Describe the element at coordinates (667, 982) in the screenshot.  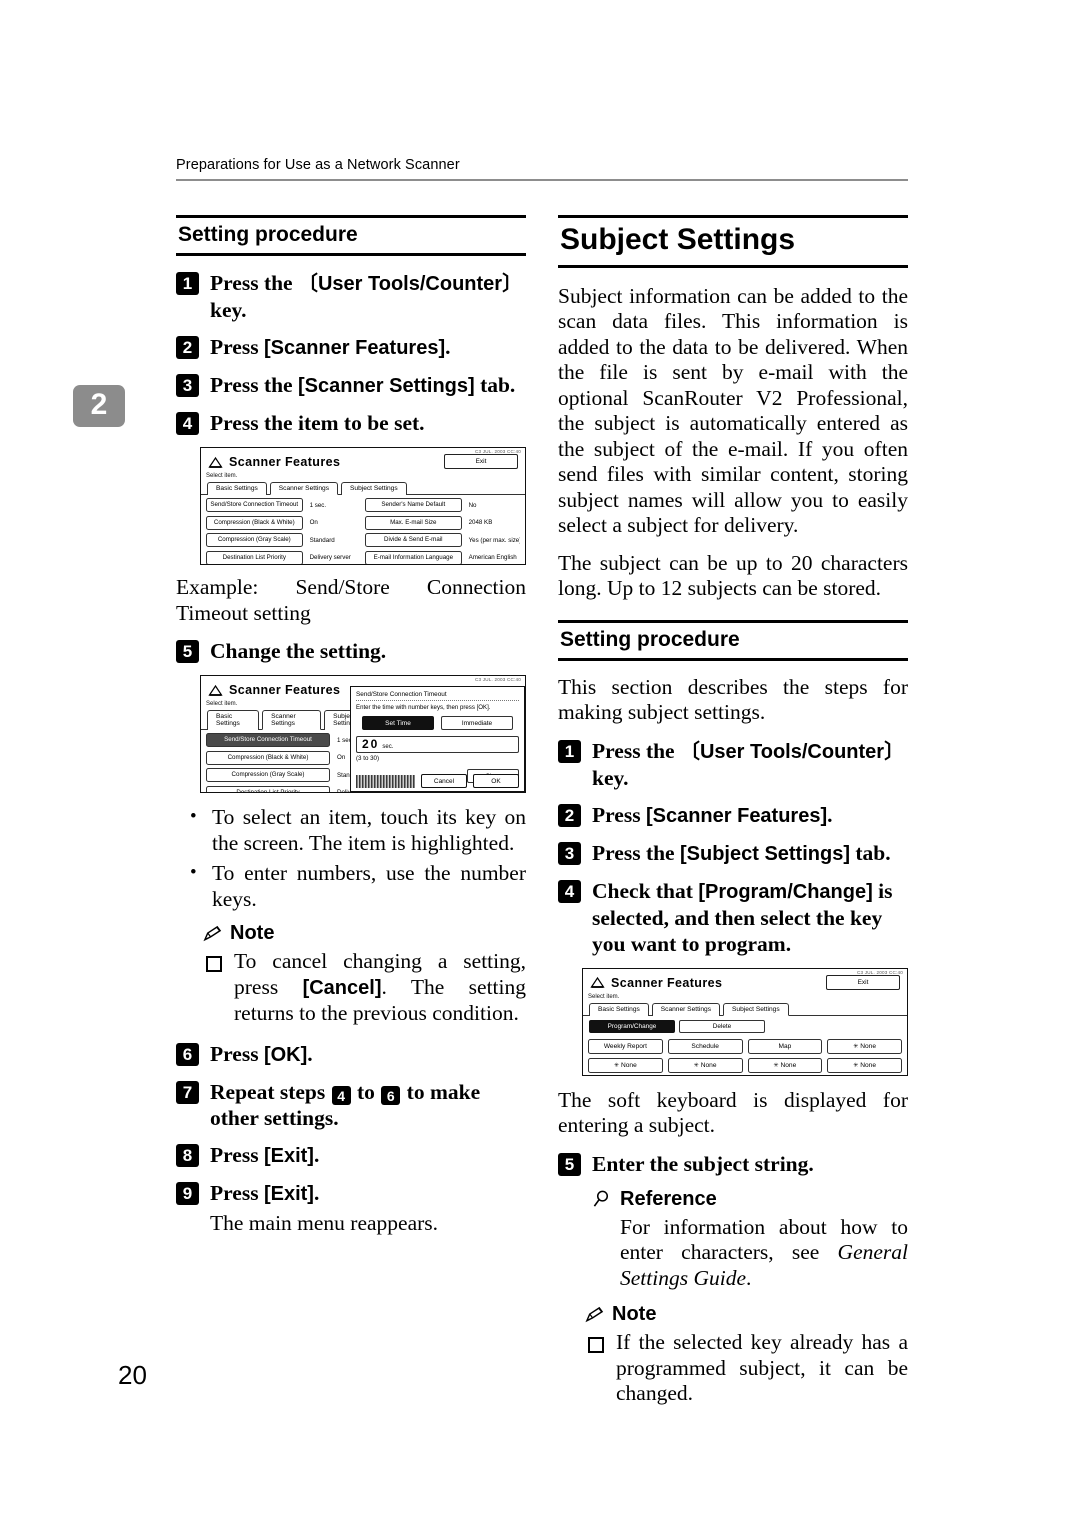
I see `lcd-title-text: Scanner Features` at that location.